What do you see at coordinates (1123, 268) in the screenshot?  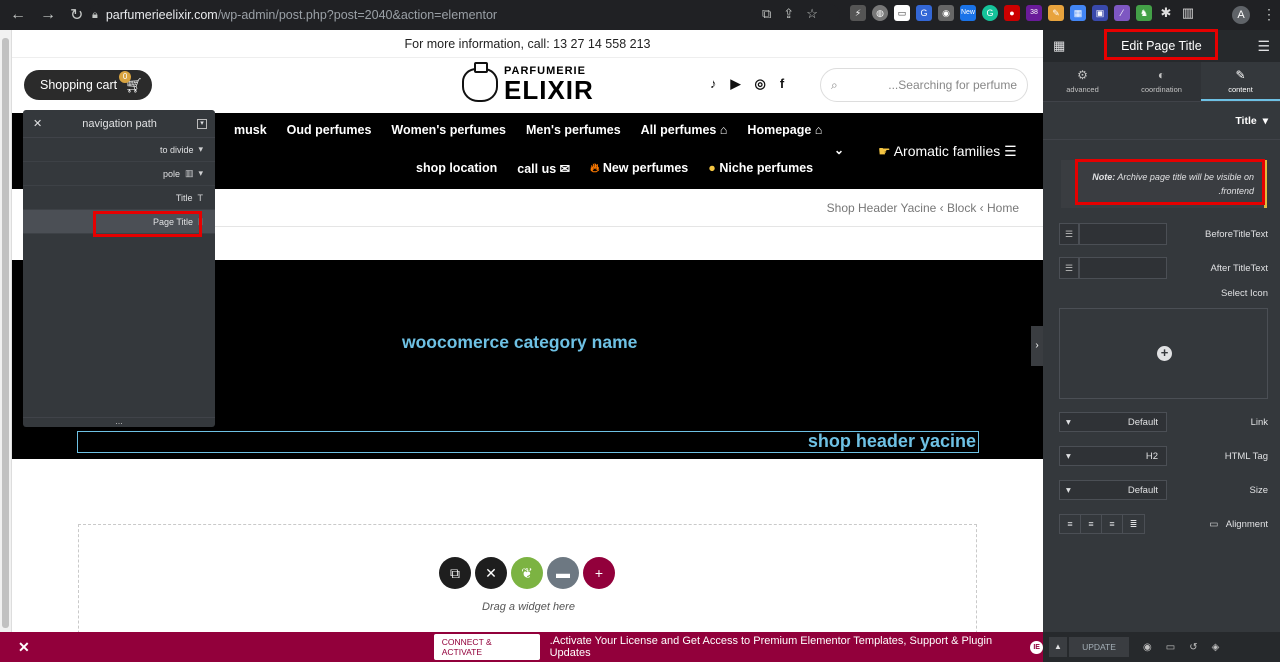 I see `after-title-input` at bounding box center [1123, 268].